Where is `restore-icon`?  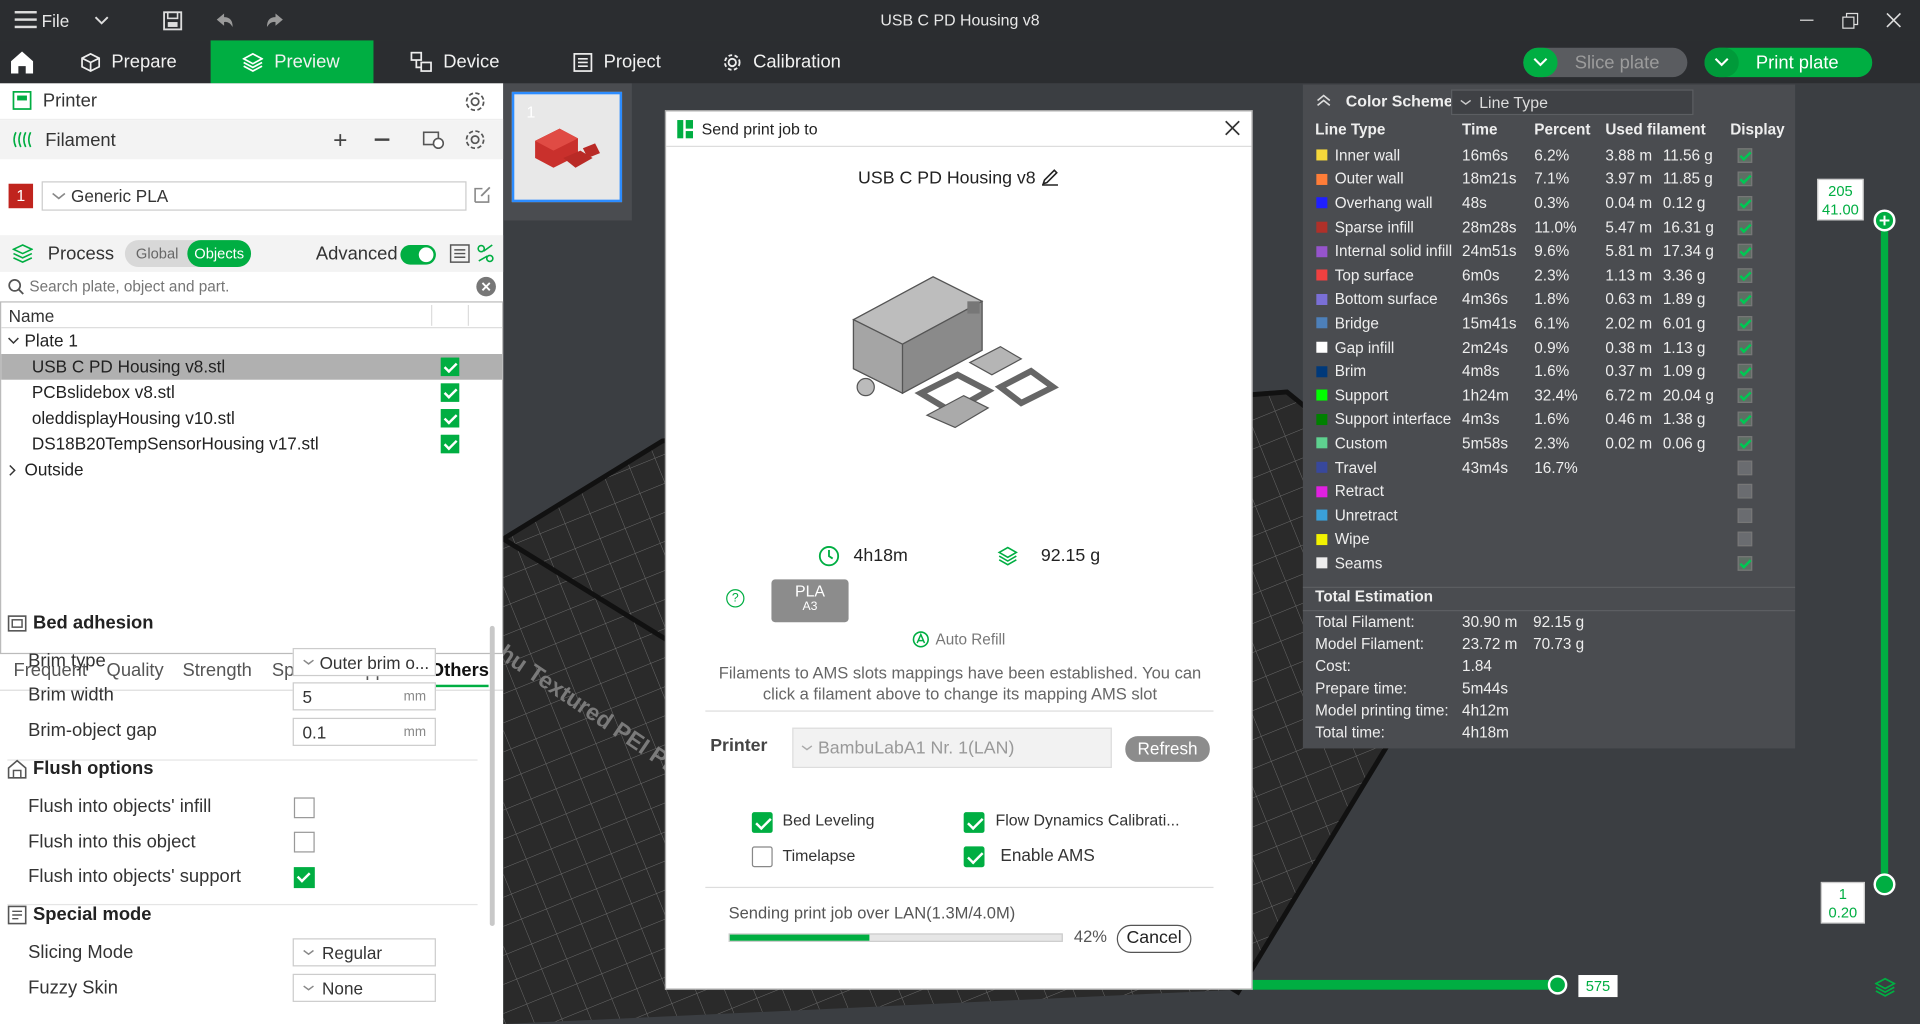
restore-icon is located at coordinates (1850, 23).